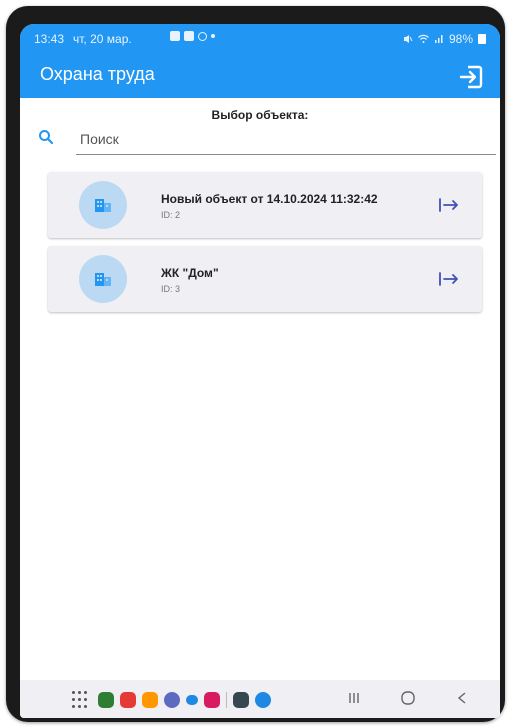 Image resolution: width=511 pixels, height=728 pixels. What do you see at coordinates (354, 698) in the screenshot?
I see `recents-button` at bounding box center [354, 698].